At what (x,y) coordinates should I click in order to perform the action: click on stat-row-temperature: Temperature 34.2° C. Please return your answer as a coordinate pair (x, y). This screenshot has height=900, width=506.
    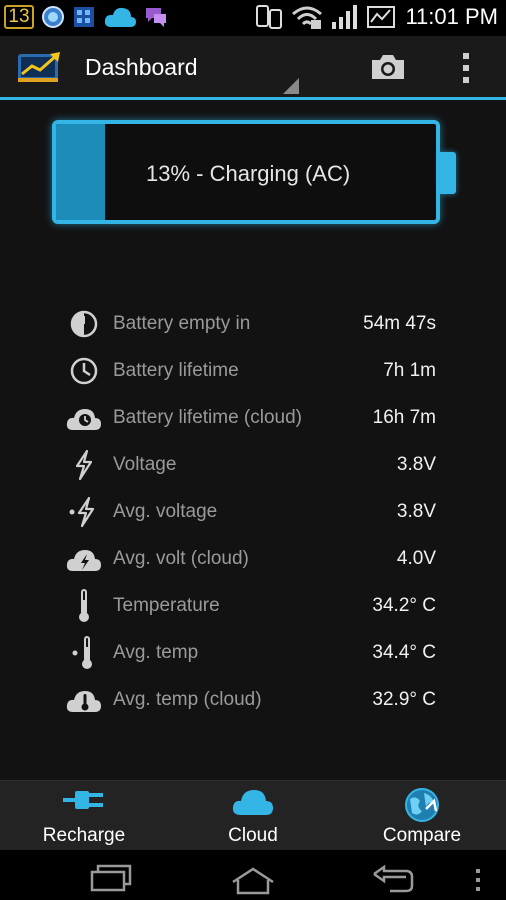
    Looking at the image, I should click on (250, 605).